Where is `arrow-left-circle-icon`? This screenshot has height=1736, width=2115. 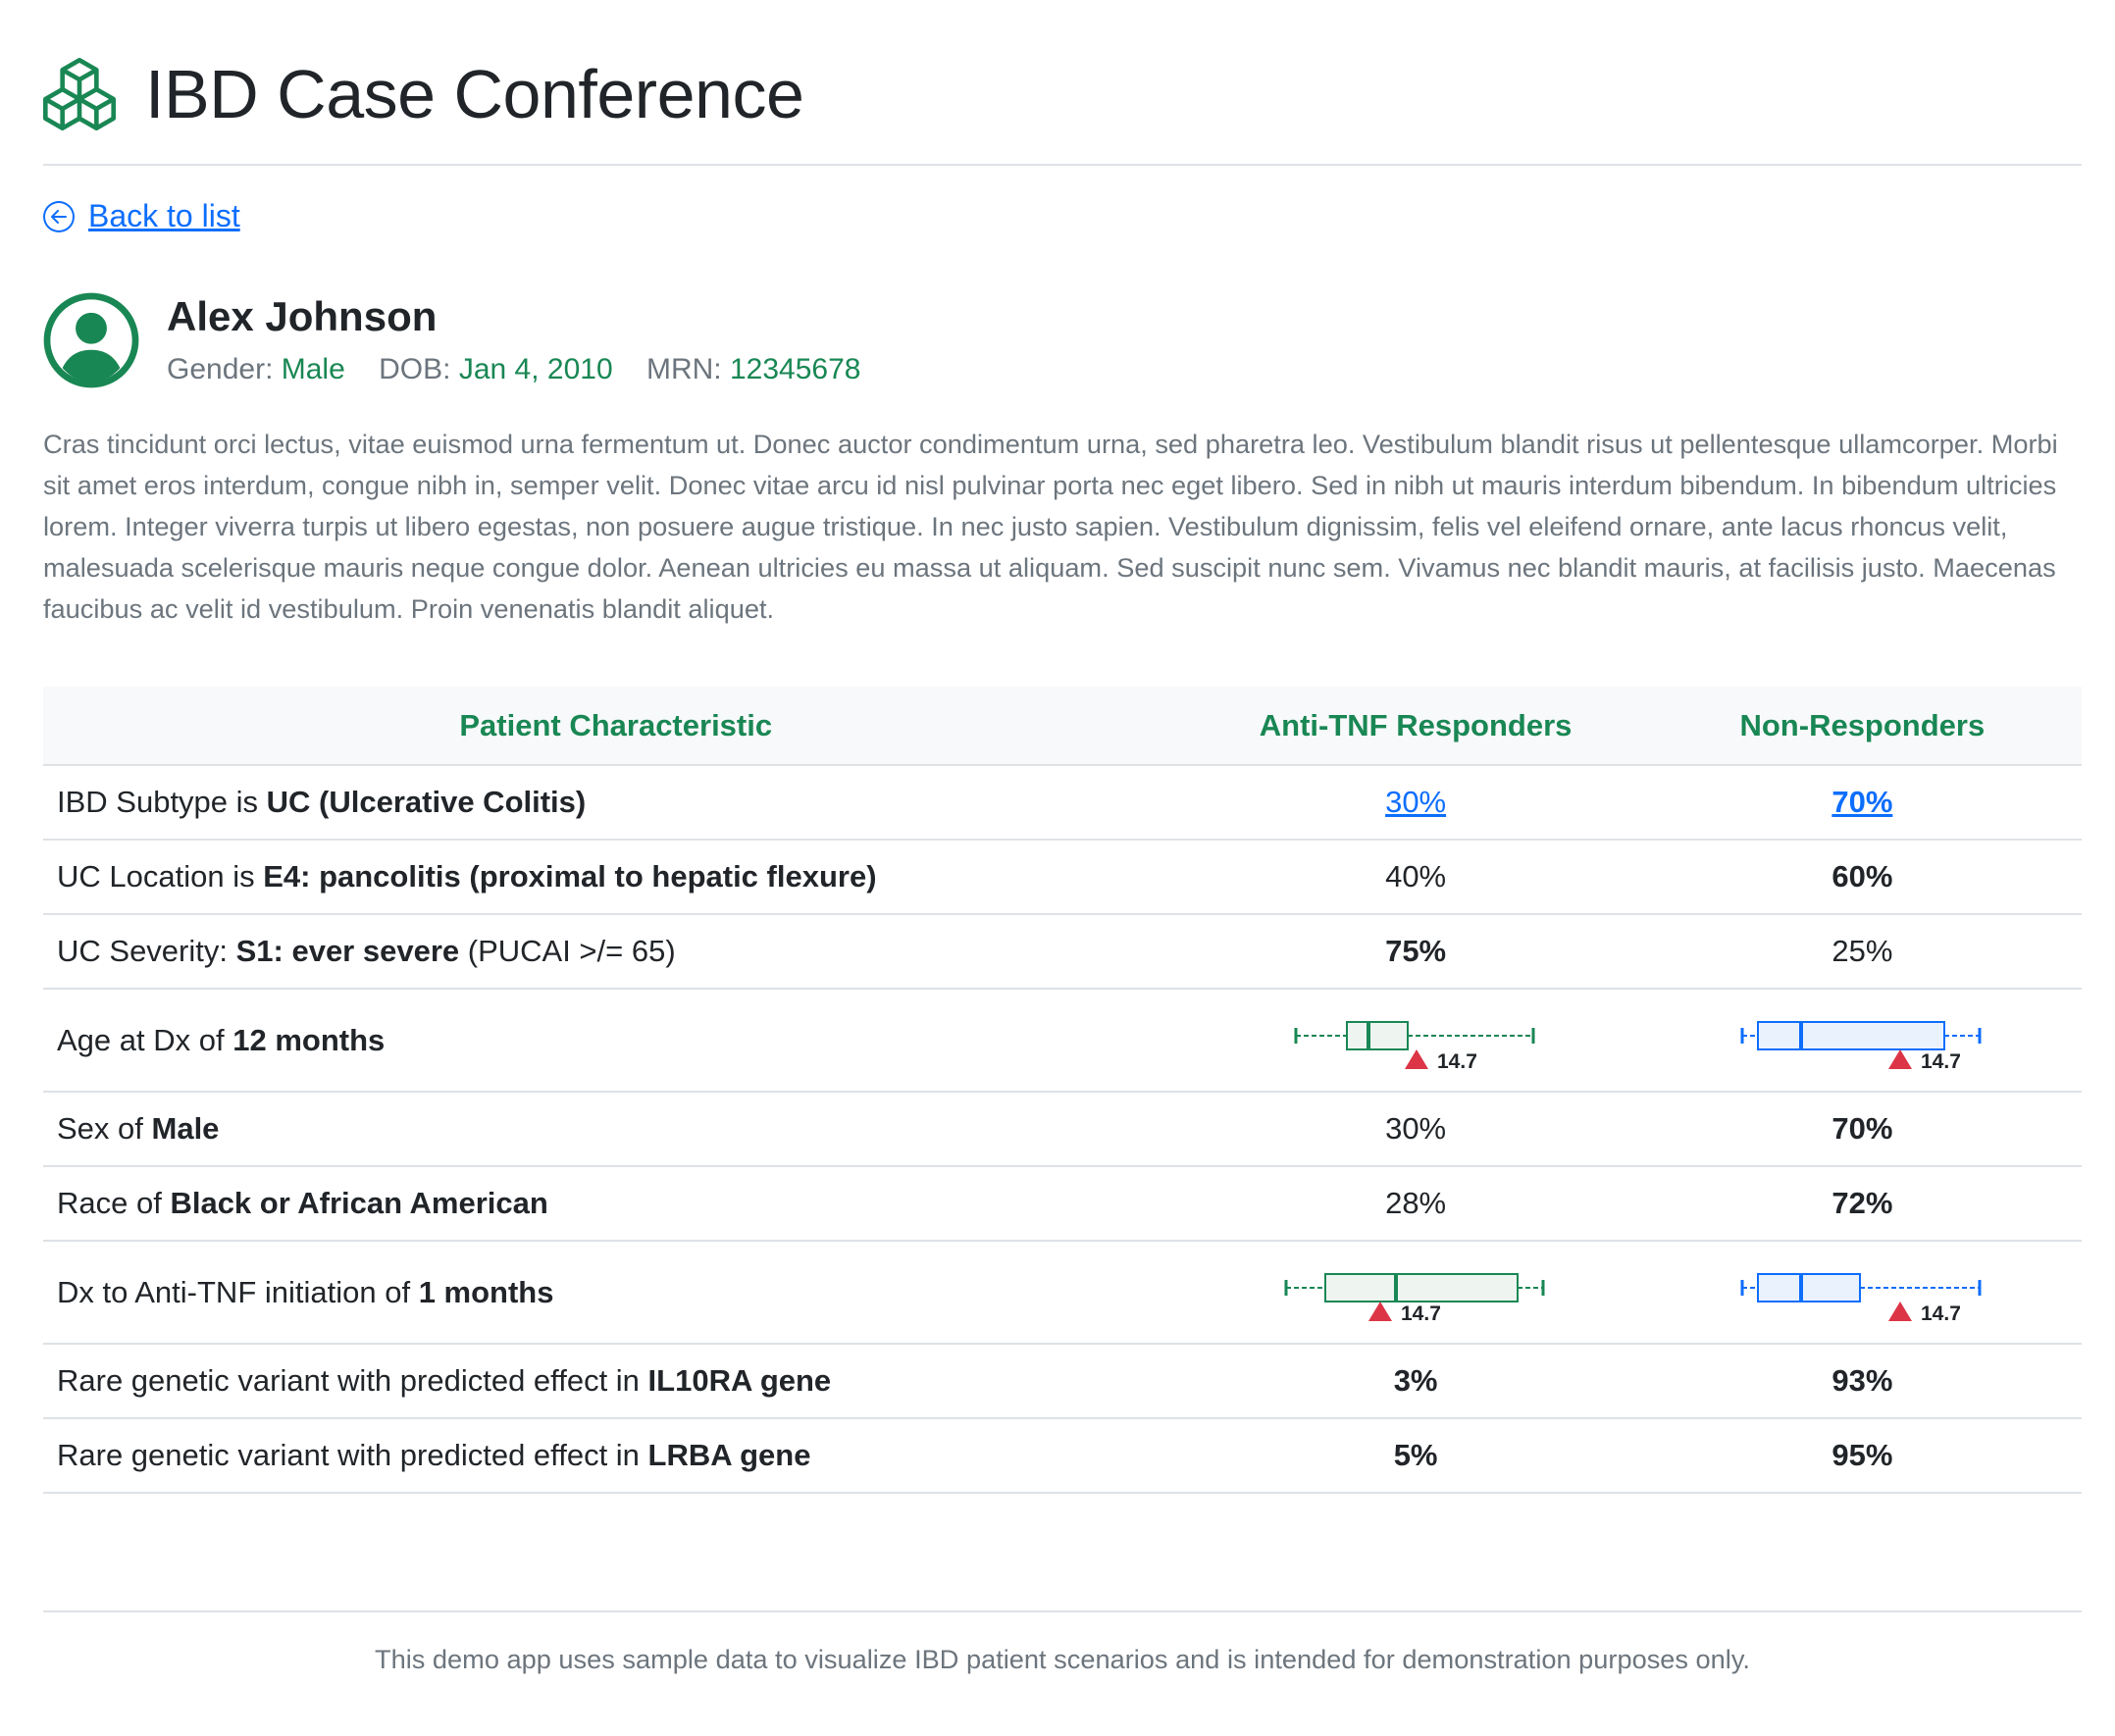
arrow-left-circle-icon is located at coordinates (59, 216).